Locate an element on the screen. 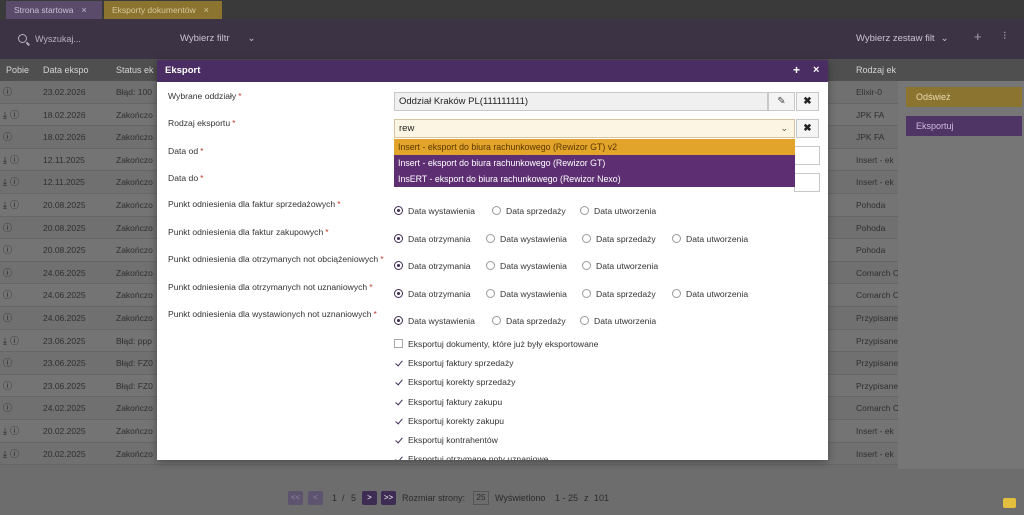 The width and height of the screenshot is (1024, 515). tab-home: Strona startowa × is located at coordinates (54, 10).